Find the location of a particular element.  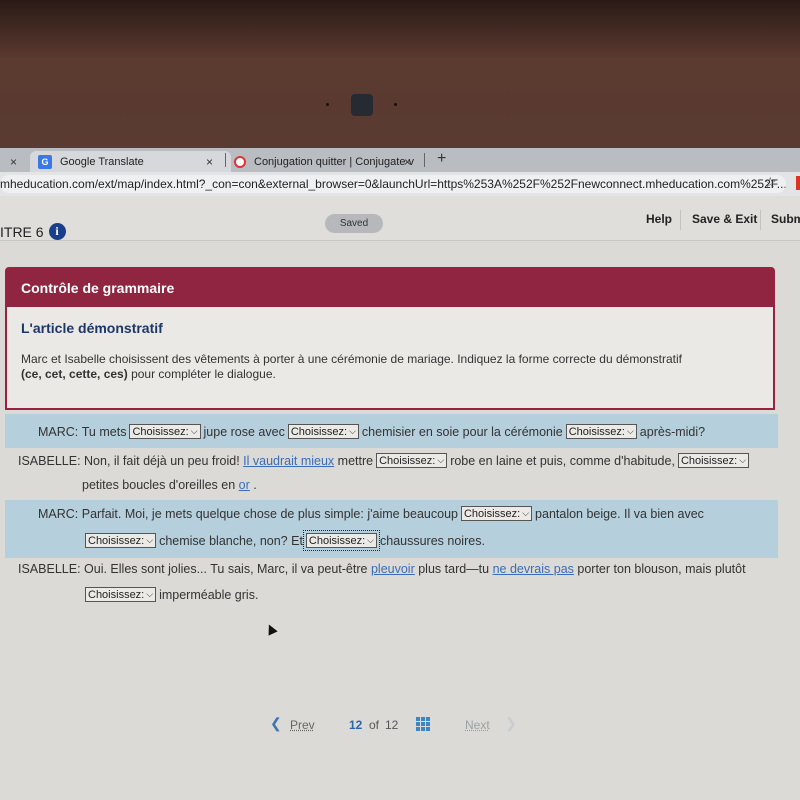

prev-button: Prev is located at coordinates (302, 725).